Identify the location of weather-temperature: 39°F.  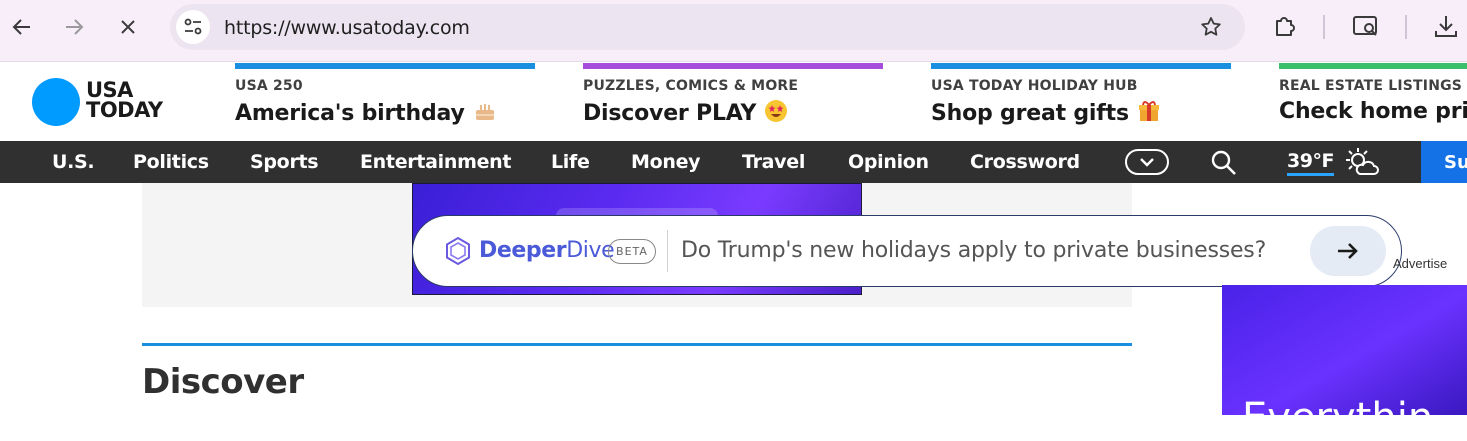
(1310, 163).